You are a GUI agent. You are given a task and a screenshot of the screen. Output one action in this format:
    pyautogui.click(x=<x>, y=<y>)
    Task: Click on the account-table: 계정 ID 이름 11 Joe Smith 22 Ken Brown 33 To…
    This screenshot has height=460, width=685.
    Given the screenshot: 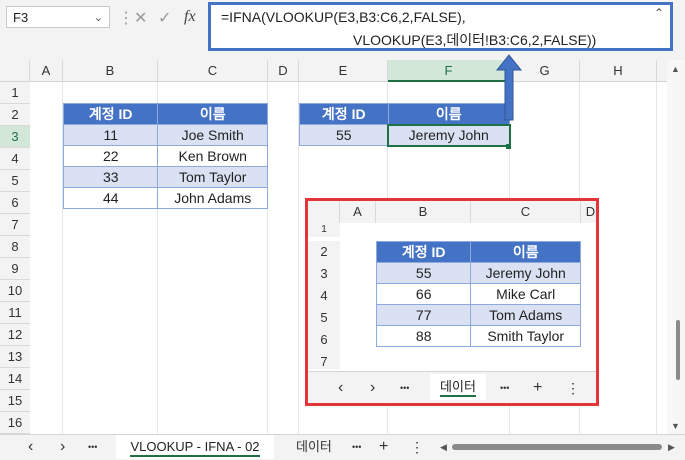 What is the action you would take?
    pyautogui.click(x=165, y=156)
    